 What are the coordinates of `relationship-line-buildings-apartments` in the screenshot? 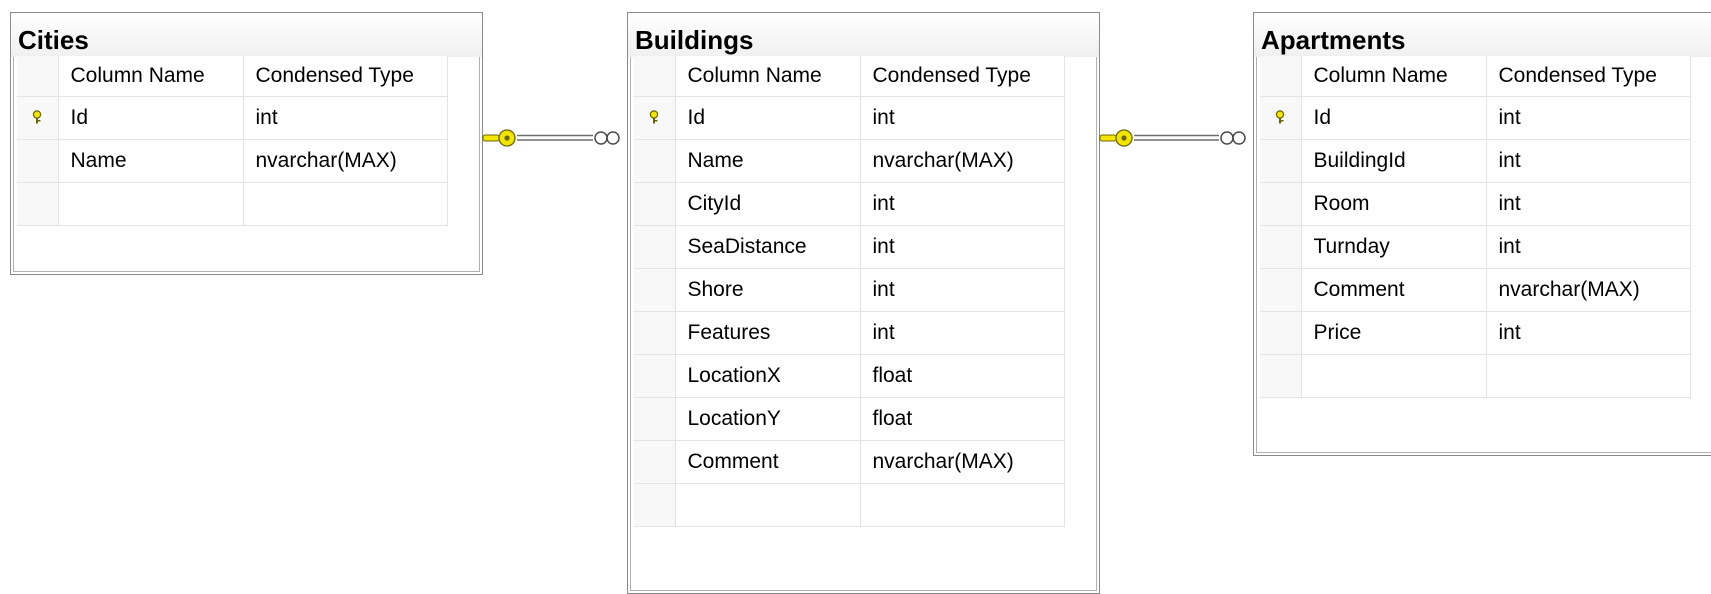 It's located at (1175, 138).